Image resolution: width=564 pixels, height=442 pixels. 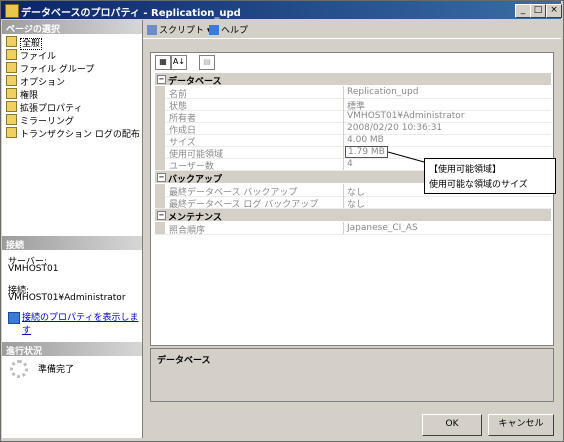 What do you see at coordinates (406, 157) in the screenshot?
I see `callout-pointer` at bounding box center [406, 157].